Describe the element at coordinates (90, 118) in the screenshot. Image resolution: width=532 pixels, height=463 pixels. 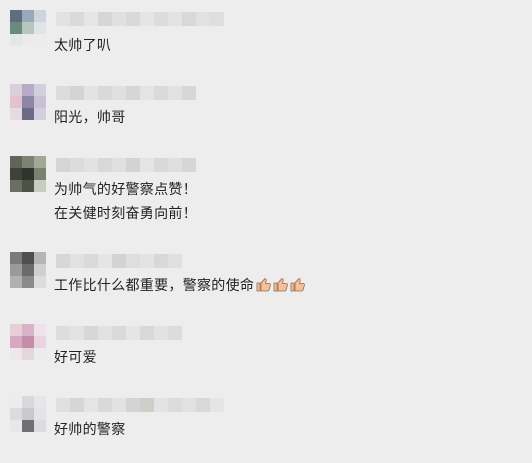
I see `comment-text: 阳光，帅哥` at that location.